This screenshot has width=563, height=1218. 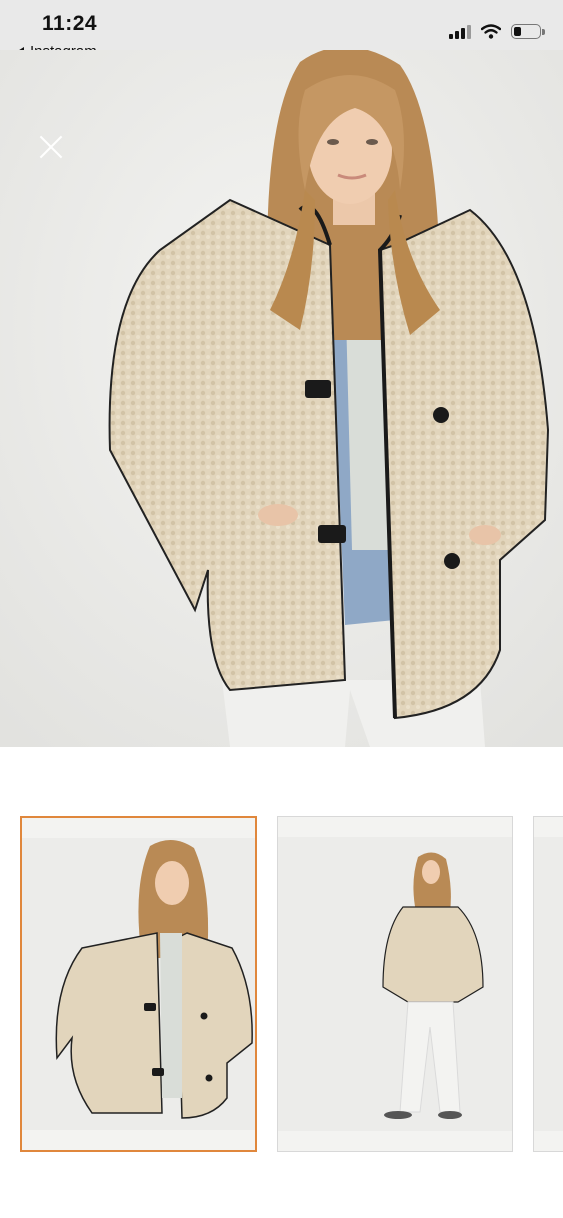 I want to click on close-icon, so click(x=51, y=147).